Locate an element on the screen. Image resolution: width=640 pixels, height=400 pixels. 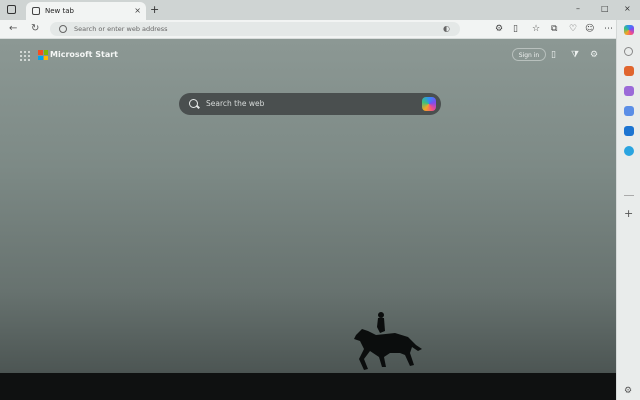
microsoft-logo-icon is located at coordinates (43, 55).